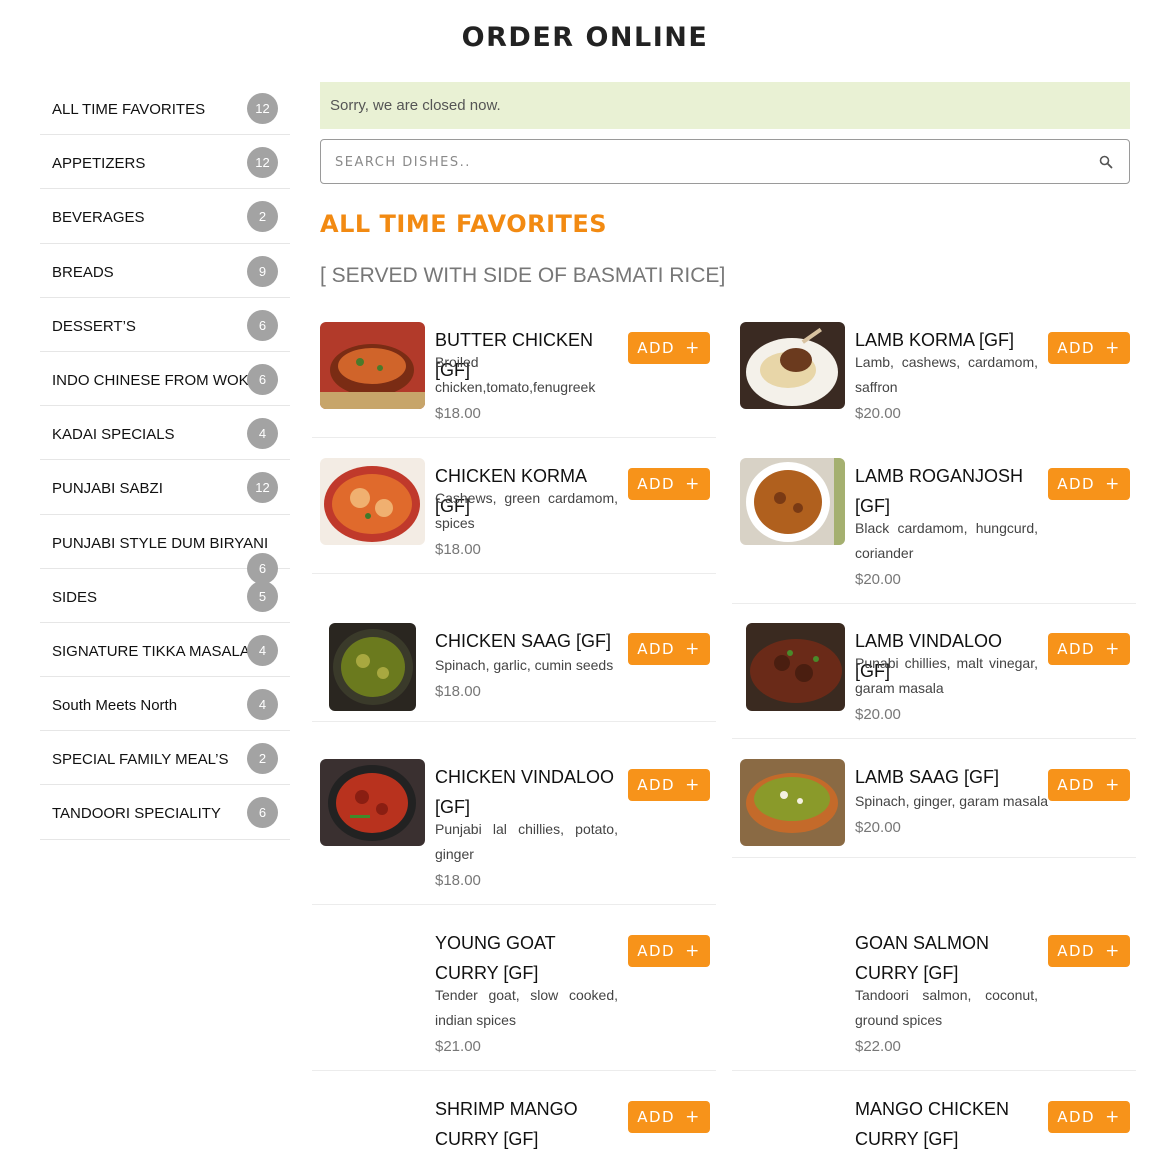  Describe the element at coordinates (140, 760) in the screenshot. I see `category-label: SPECIAL FAMILY MEAL’S` at that location.